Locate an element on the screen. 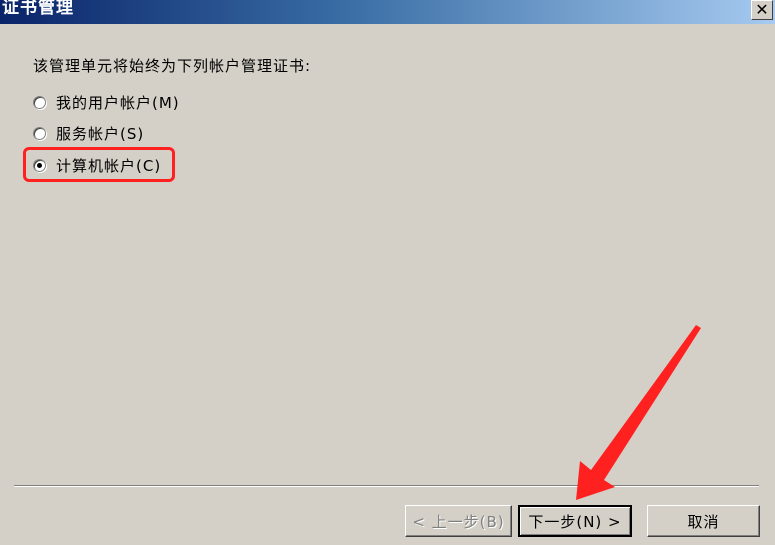  close-icon: ✕ is located at coordinates (762, 9).